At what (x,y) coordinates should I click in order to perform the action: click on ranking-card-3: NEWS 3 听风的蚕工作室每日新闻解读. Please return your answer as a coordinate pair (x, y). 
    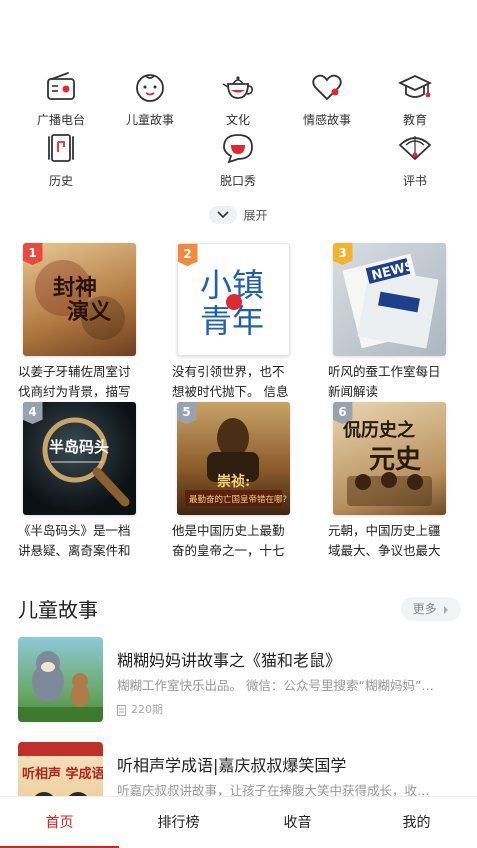
    Looking at the image, I should click on (389, 322).